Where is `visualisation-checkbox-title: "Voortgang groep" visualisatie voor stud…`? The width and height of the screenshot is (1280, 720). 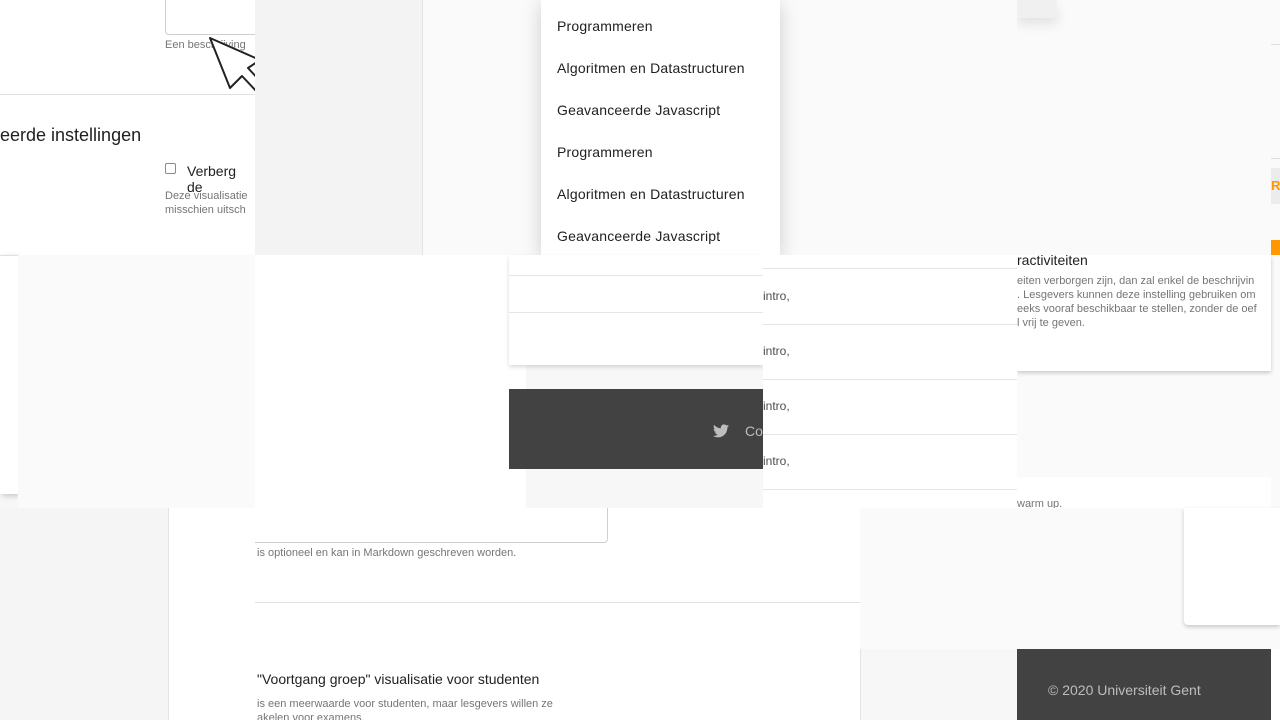 visualisation-checkbox-title: "Voortgang groep" visualisatie voor stud… is located at coordinates (398, 679).